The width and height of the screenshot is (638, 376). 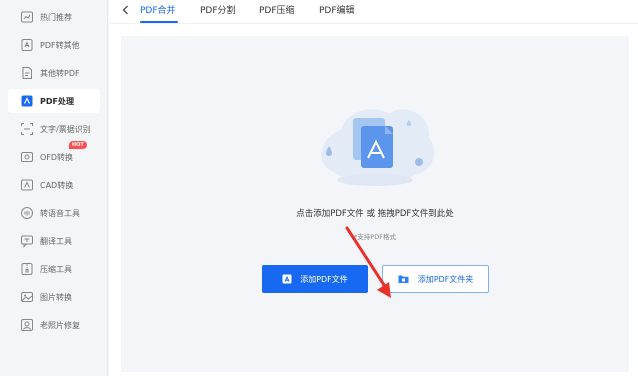 I want to click on image-convert-icon, so click(x=27, y=297).